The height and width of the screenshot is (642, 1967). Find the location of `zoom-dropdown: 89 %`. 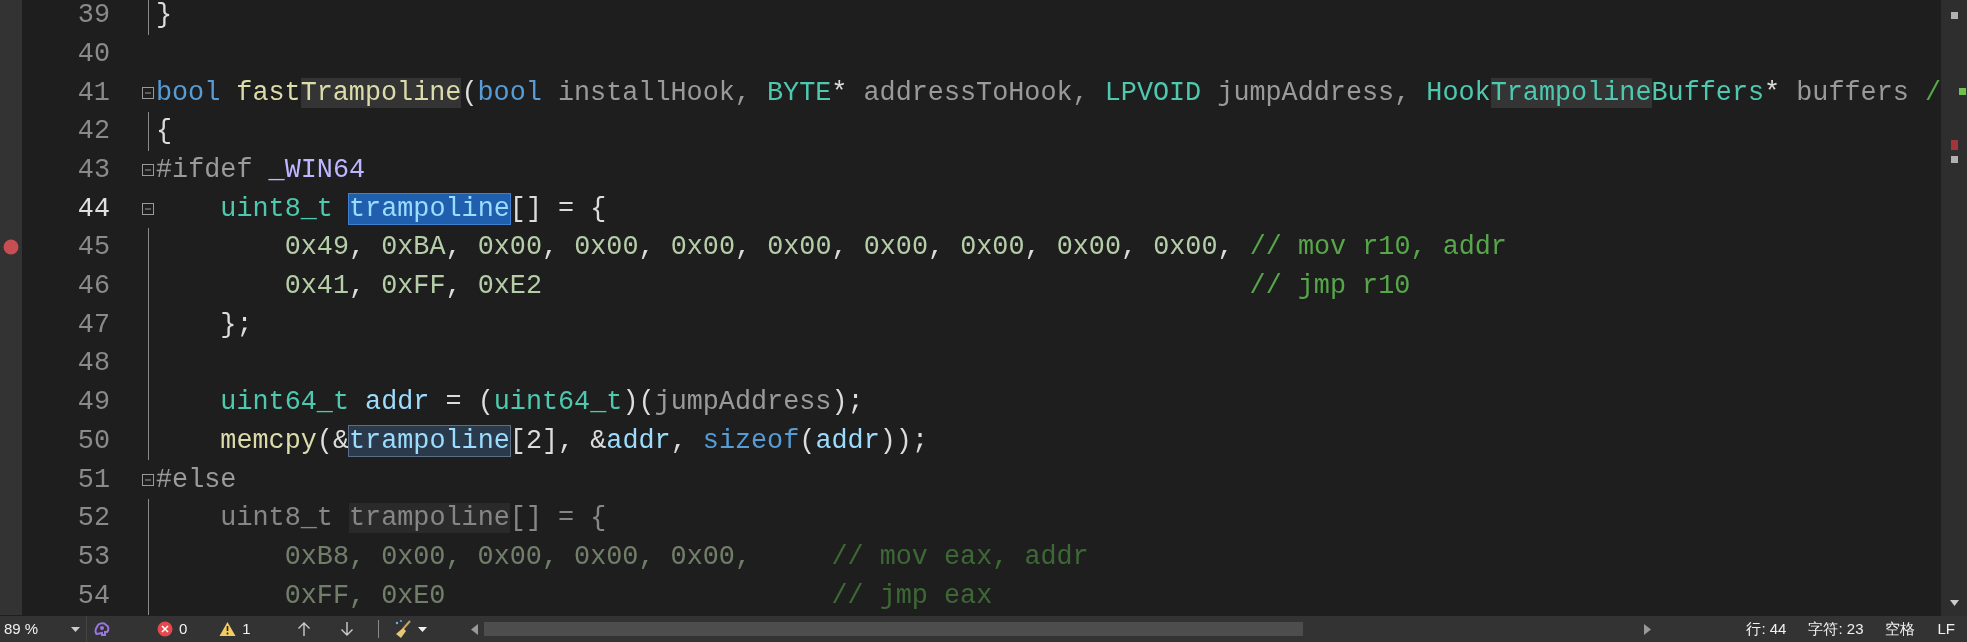

zoom-dropdown: 89 % is located at coordinates (43, 629).